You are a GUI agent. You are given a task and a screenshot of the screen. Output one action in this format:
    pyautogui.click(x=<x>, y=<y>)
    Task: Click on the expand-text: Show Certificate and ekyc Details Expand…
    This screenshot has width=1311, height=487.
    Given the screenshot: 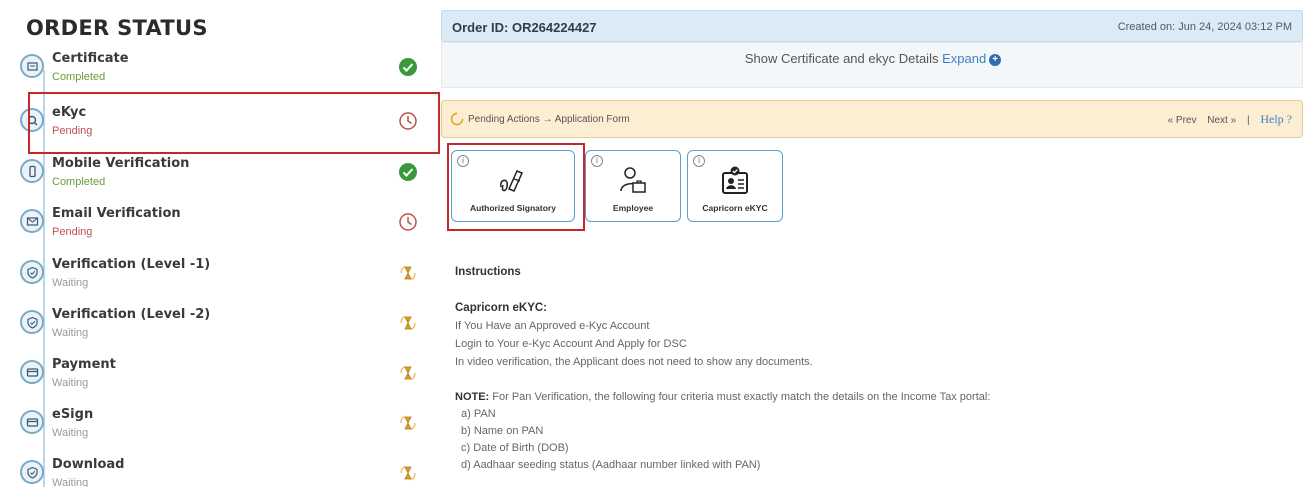 What is the action you would take?
    pyautogui.click(x=873, y=58)
    